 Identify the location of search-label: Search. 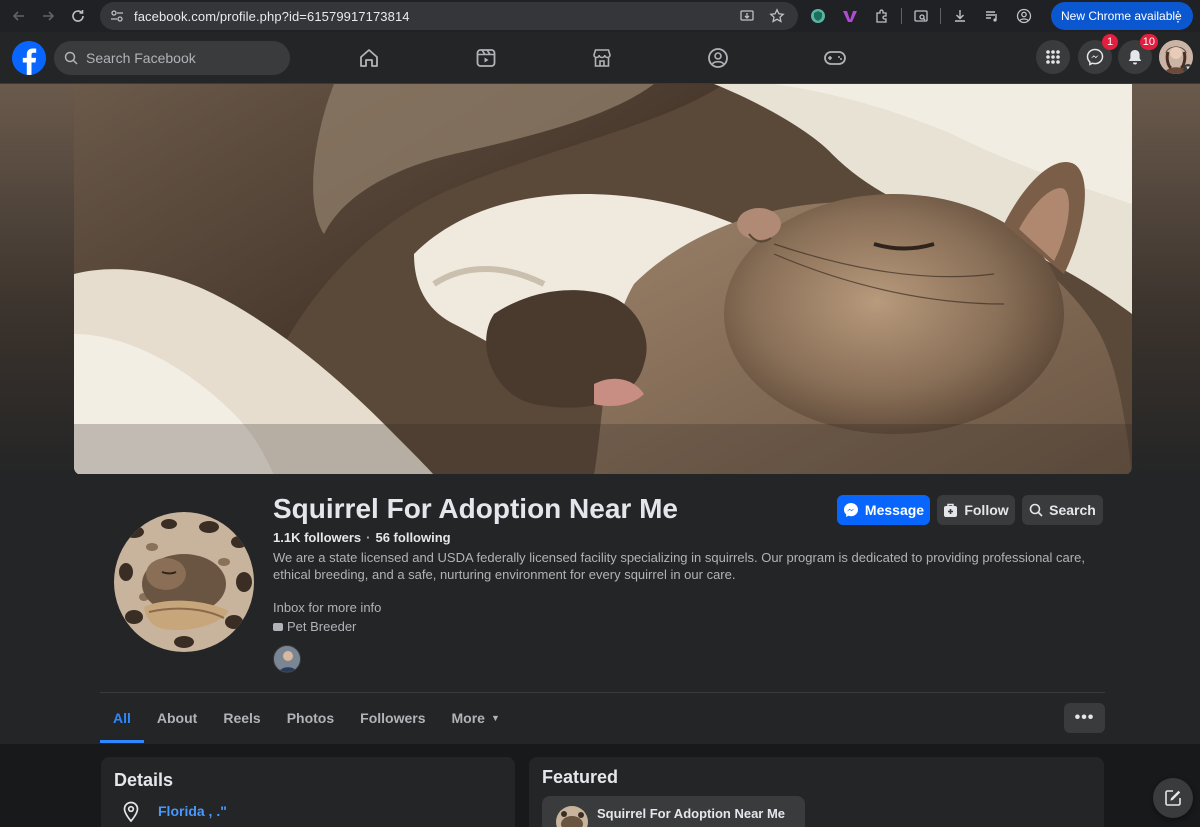
(1072, 510).